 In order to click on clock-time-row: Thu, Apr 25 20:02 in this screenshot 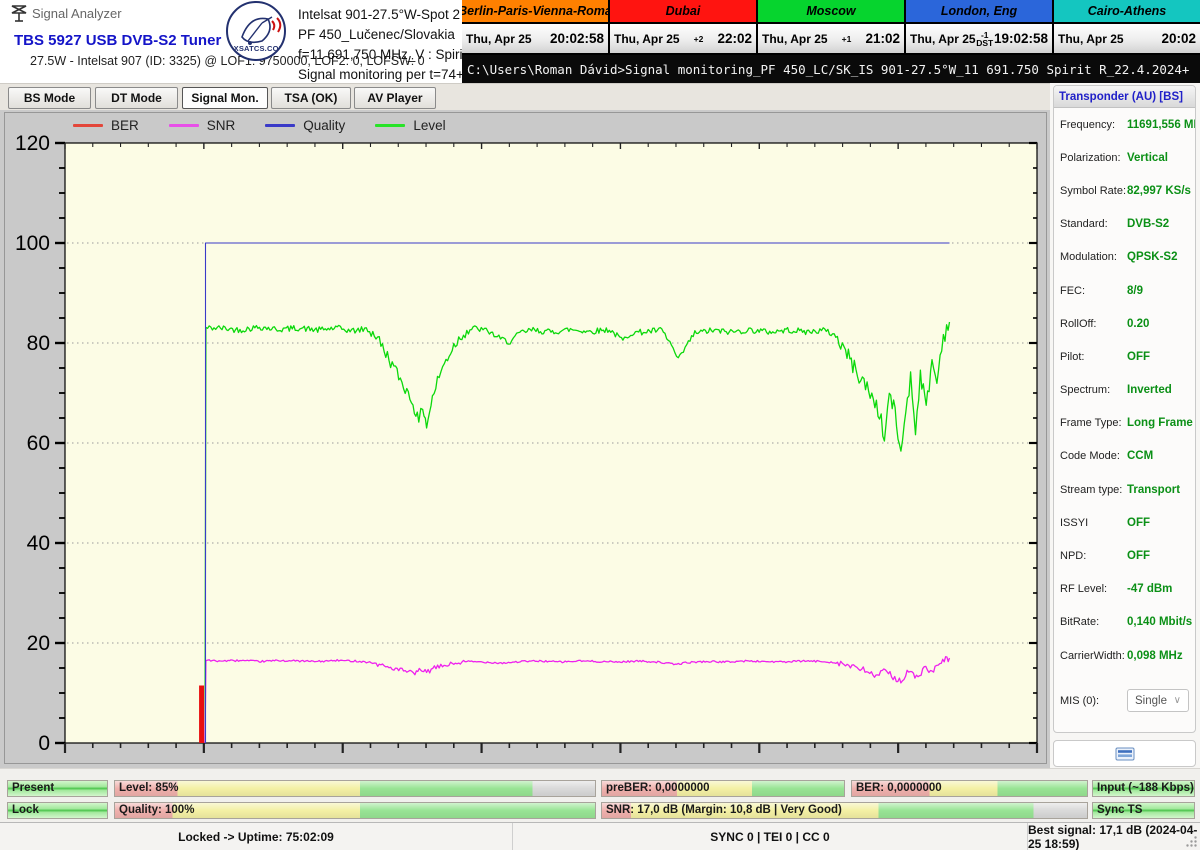, I will do `click(1127, 38)`.